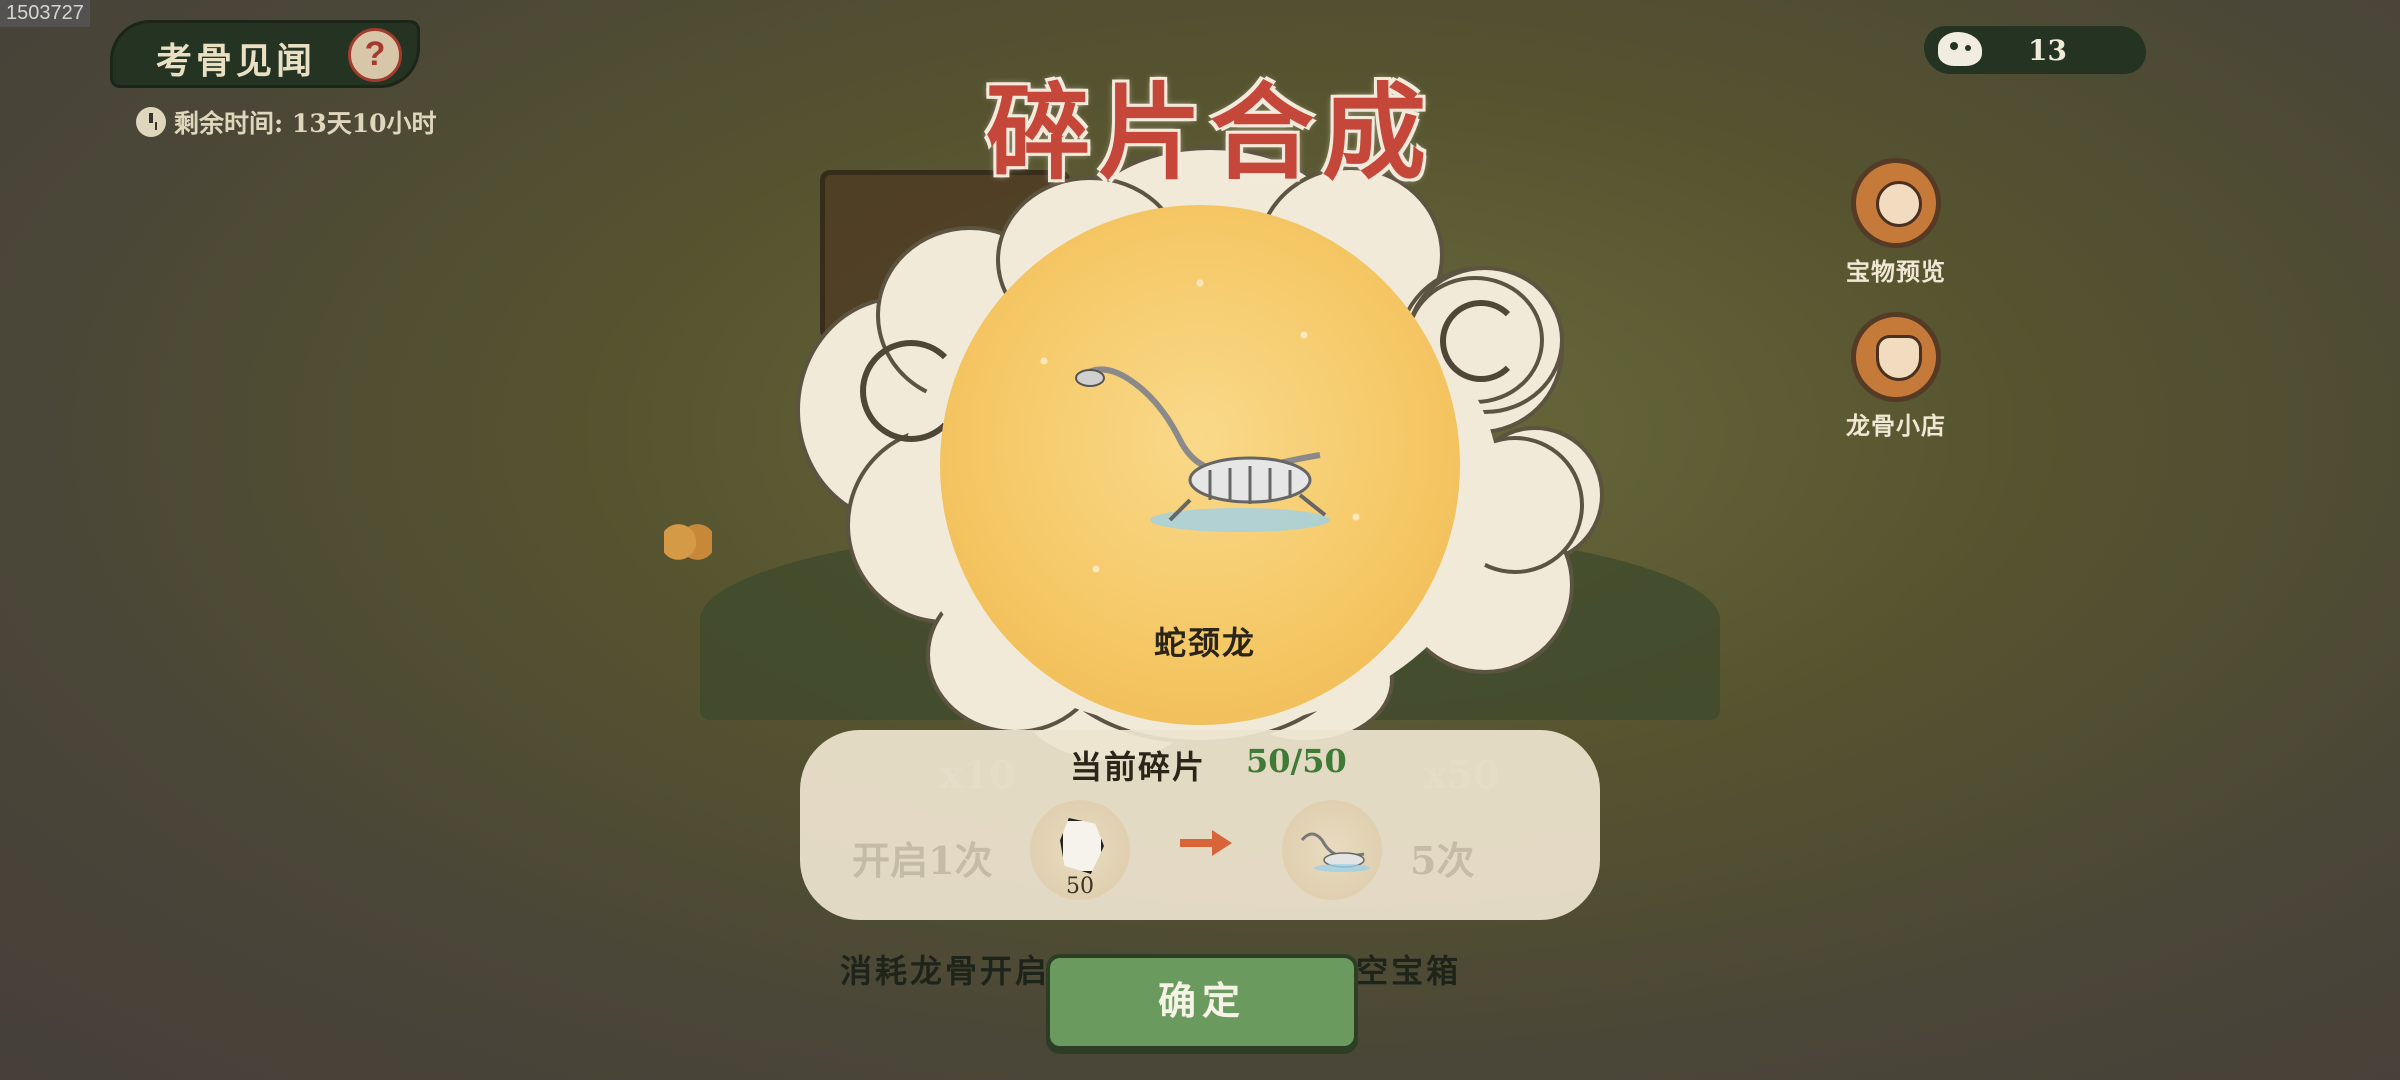  Describe the element at coordinates (1896, 357) in the screenshot. I see `dragon-bone-shop-icon` at that location.